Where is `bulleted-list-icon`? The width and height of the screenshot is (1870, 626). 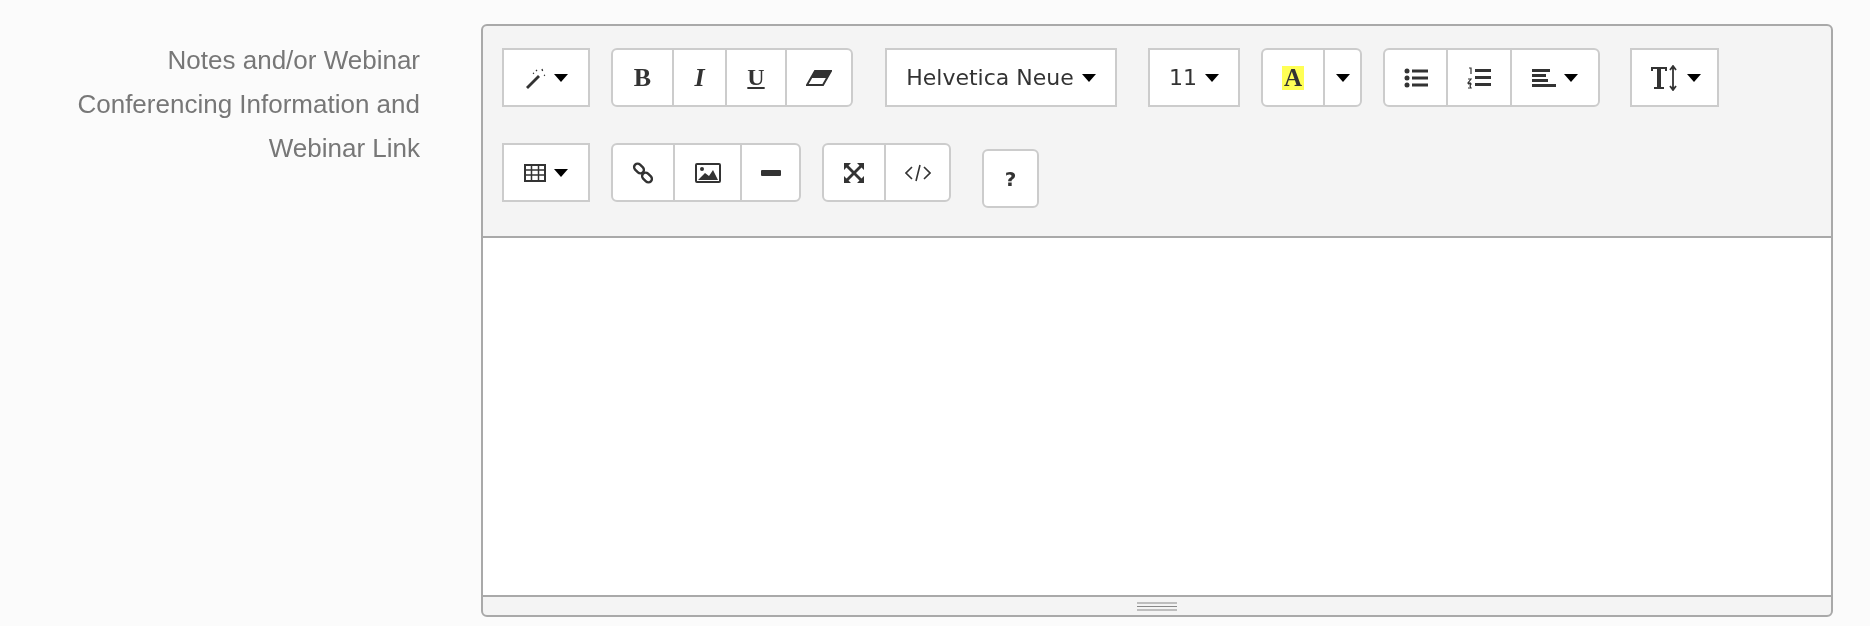 bulleted-list-icon is located at coordinates (1415, 77).